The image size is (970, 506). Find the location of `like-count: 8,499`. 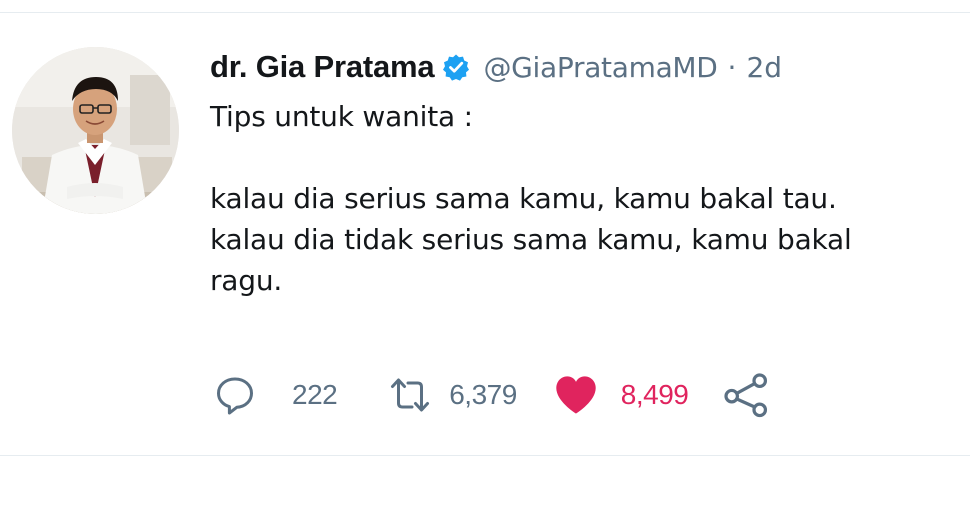

like-count: 8,499 is located at coordinates (654, 394).